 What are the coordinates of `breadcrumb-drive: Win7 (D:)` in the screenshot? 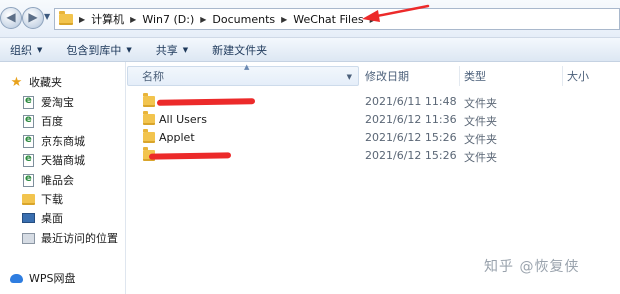 It's located at (168, 19).